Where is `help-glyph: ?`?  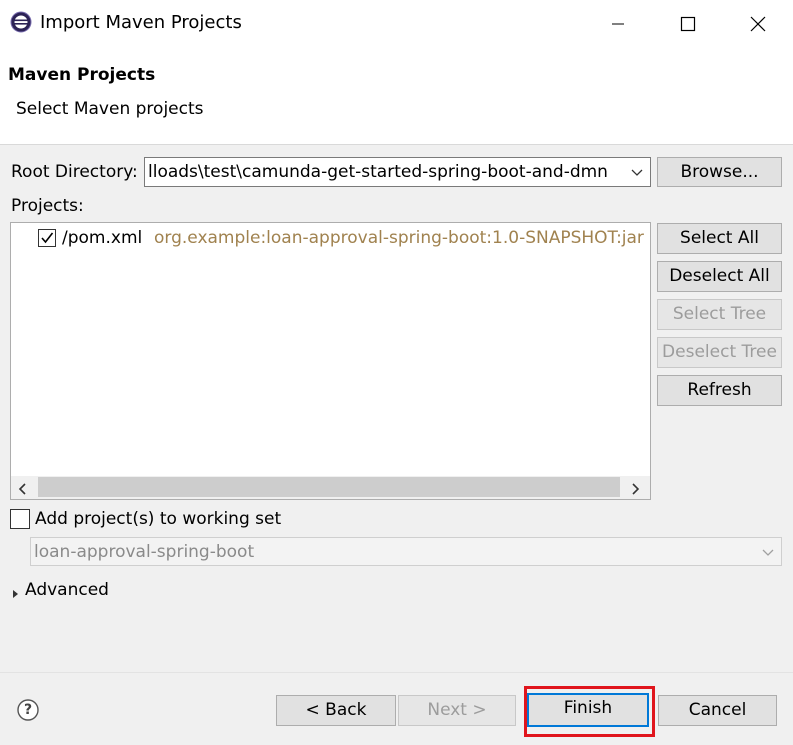
help-glyph: ? is located at coordinates (28, 710).